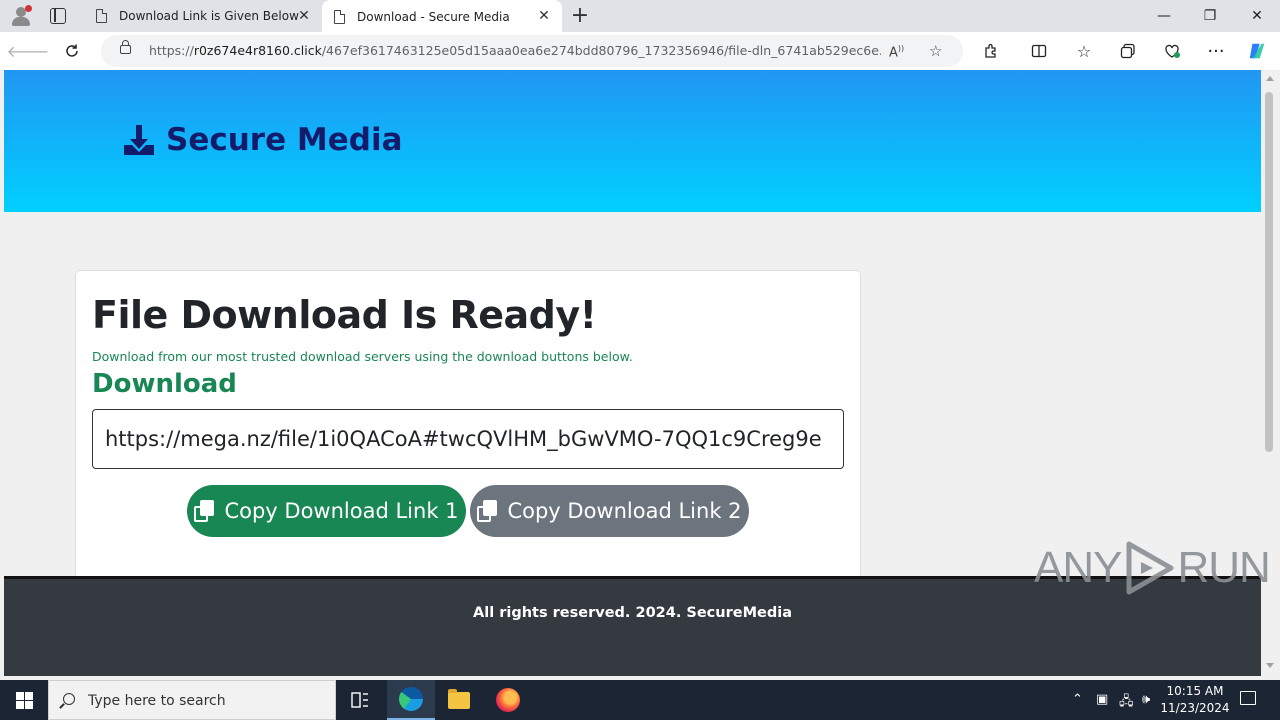  I want to click on extensions-icon, so click(991, 51).